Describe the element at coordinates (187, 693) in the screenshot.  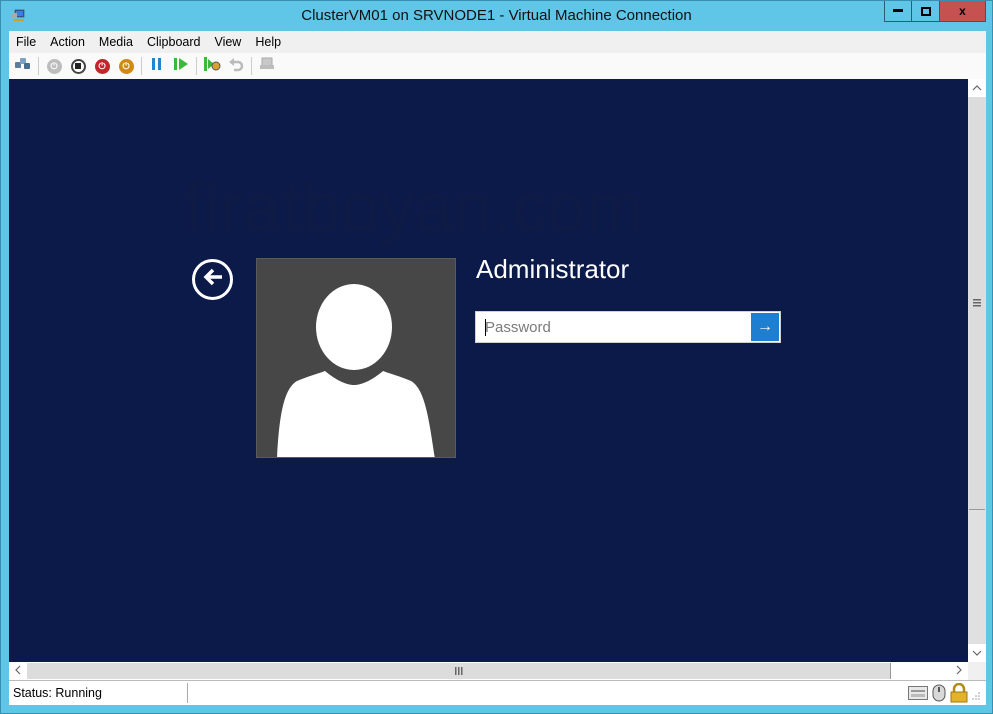
I see `status-separator` at that location.